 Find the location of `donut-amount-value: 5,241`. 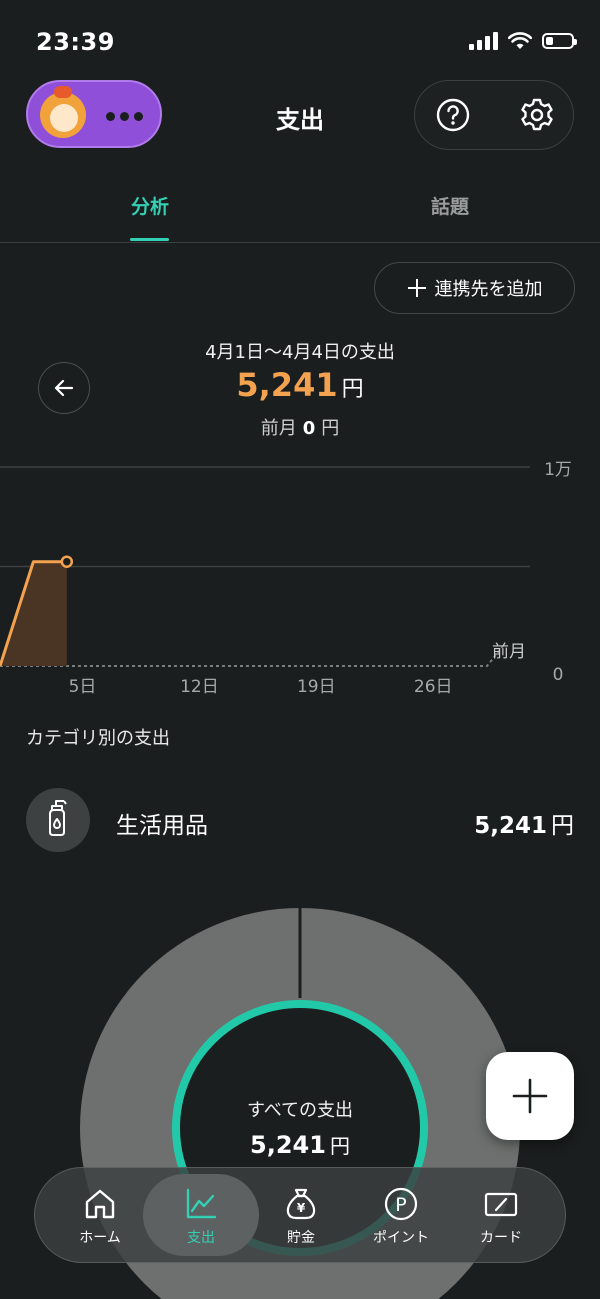

donut-amount-value: 5,241 is located at coordinates (288, 1145).